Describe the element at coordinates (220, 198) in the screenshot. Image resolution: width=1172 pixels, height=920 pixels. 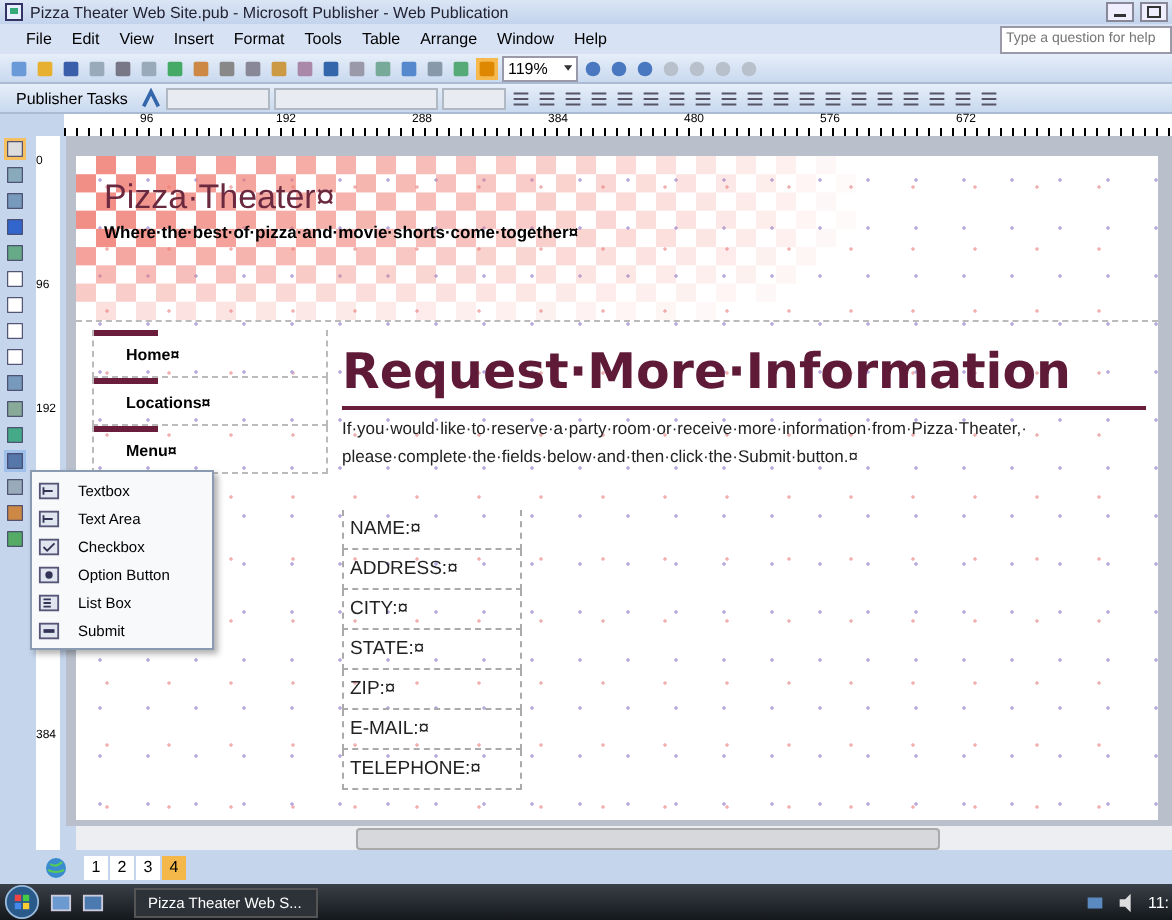
I see `site-title: Pizza·Theater¤` at that location.